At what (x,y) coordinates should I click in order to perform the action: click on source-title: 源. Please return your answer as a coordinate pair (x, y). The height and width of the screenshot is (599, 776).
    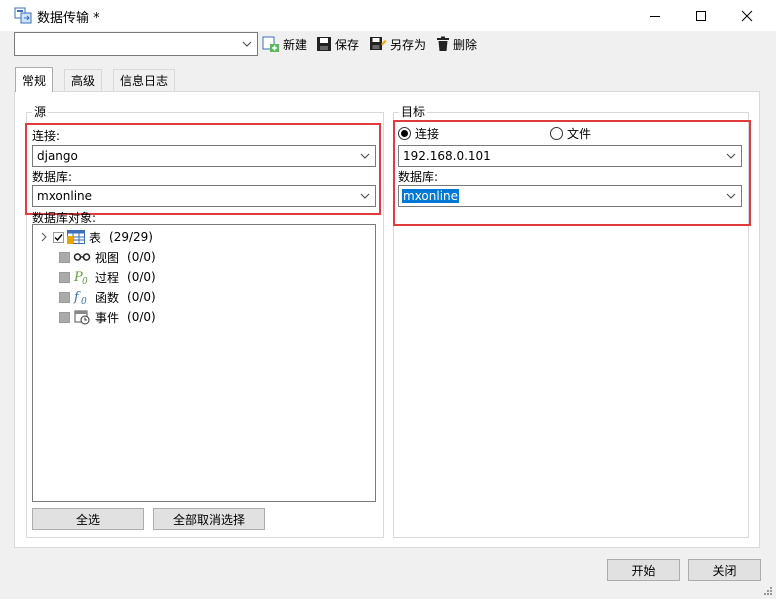
    Looking at the image, I should click on (40, 112).